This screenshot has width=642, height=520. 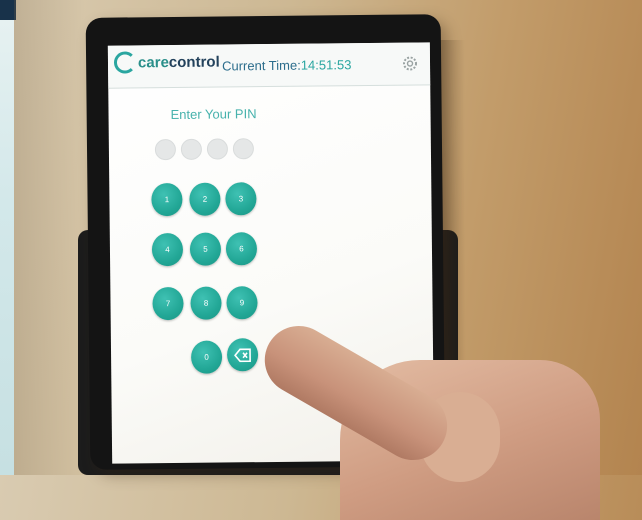 I want to click on logo-ring-icon, so click(x=125, y=62).